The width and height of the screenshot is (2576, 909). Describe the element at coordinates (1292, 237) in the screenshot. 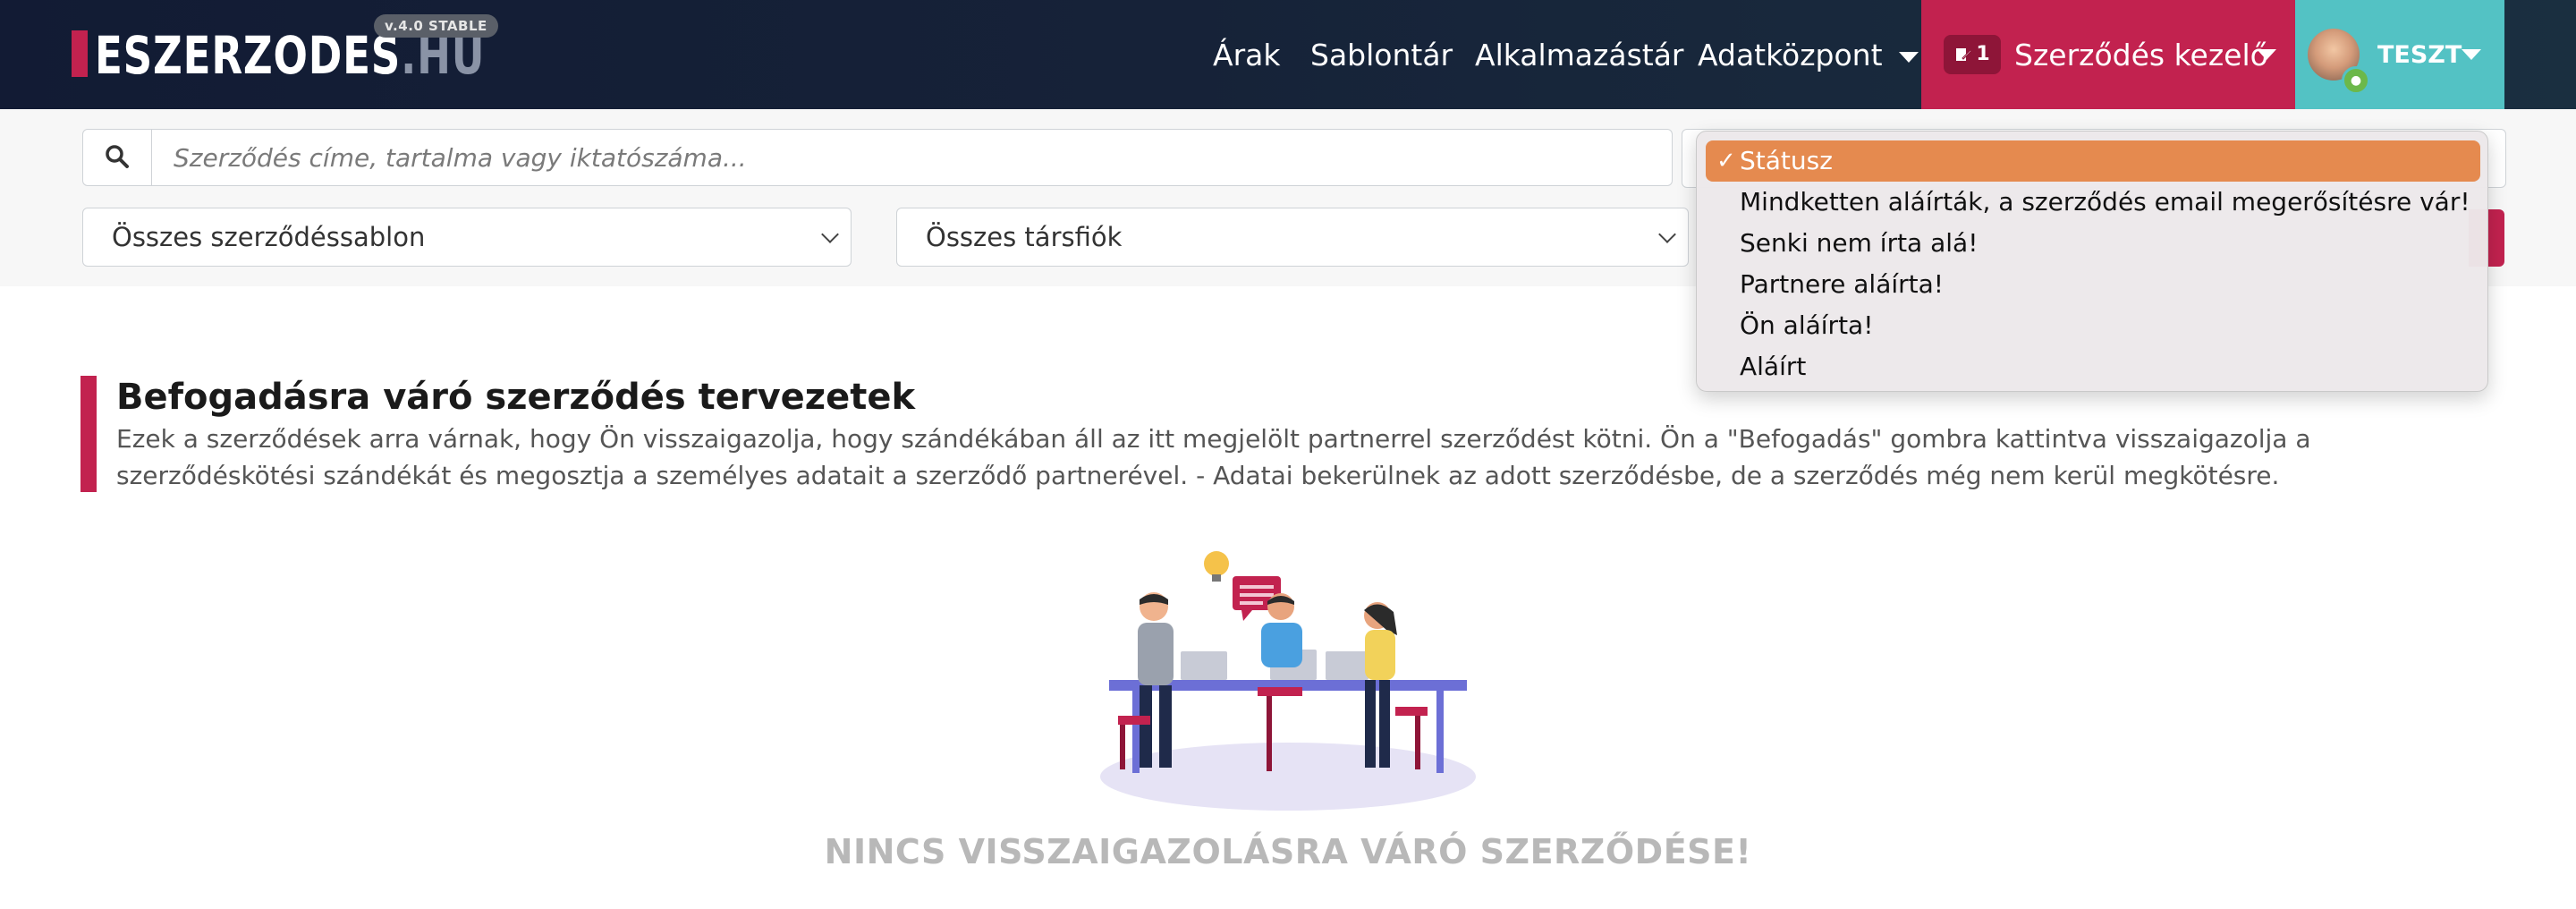

I see `account-select: Összes társfiók` at that location.